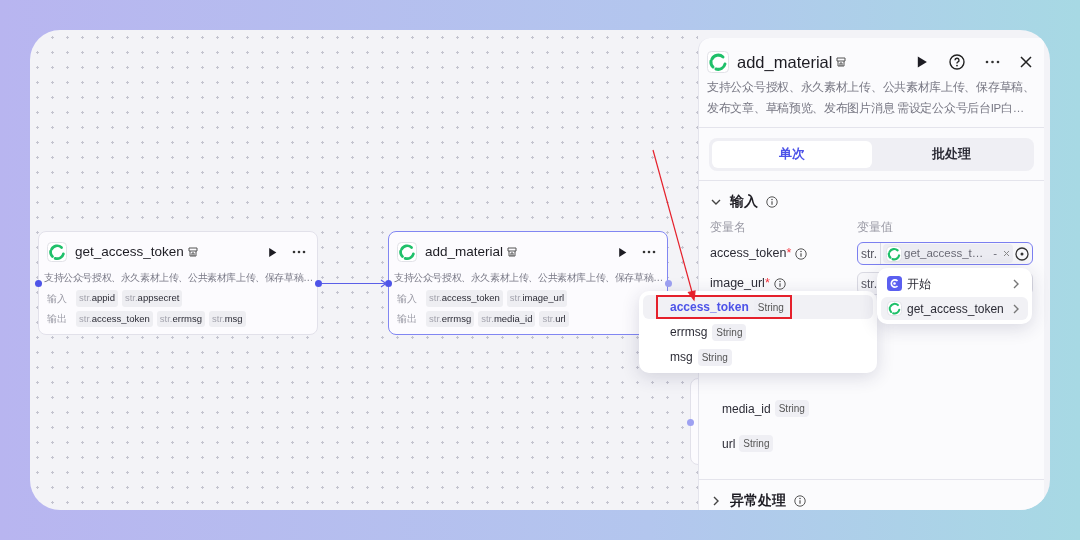  I want to click on node-card: get_access_token 支持公众号授权、永久素材上传、公共素材库上传、保存草稿… 输入 str.appid str.appsecret 输出 str.access_token str.errmsg str.msg, so click(178, 283).